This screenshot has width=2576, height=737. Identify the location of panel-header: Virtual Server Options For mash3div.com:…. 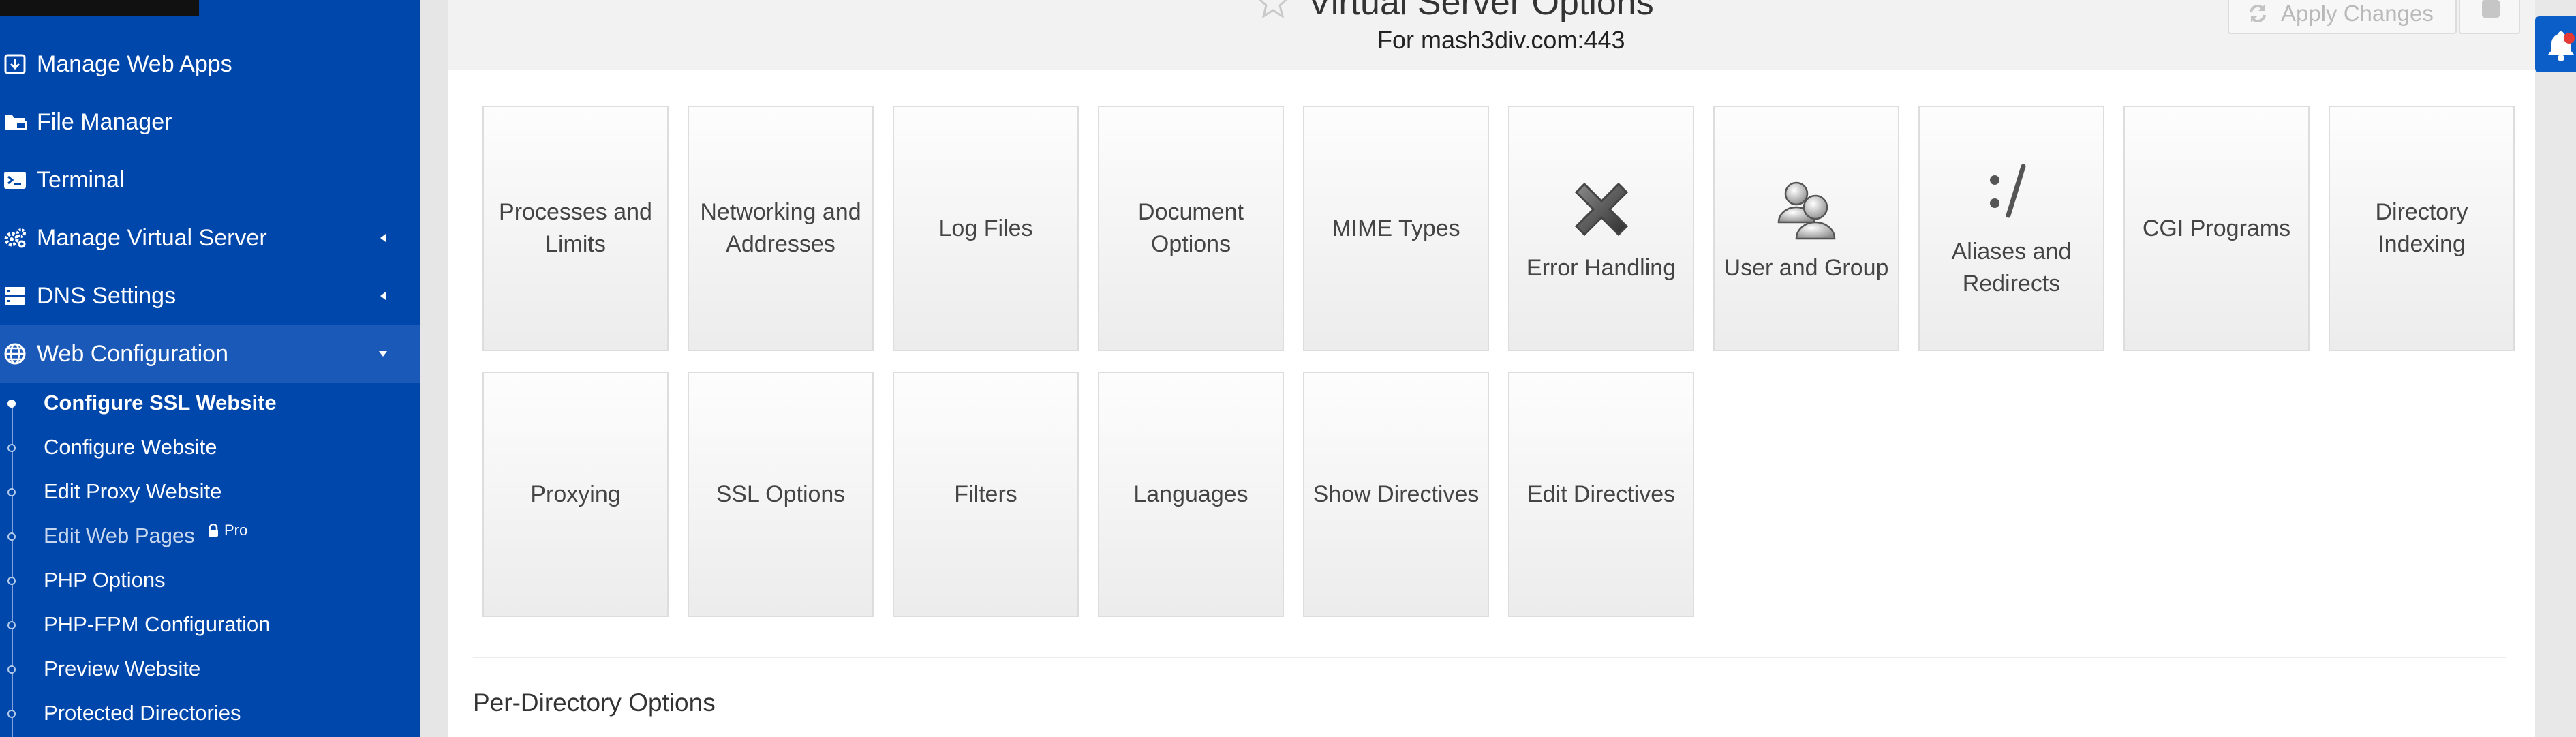
(1491, 35).